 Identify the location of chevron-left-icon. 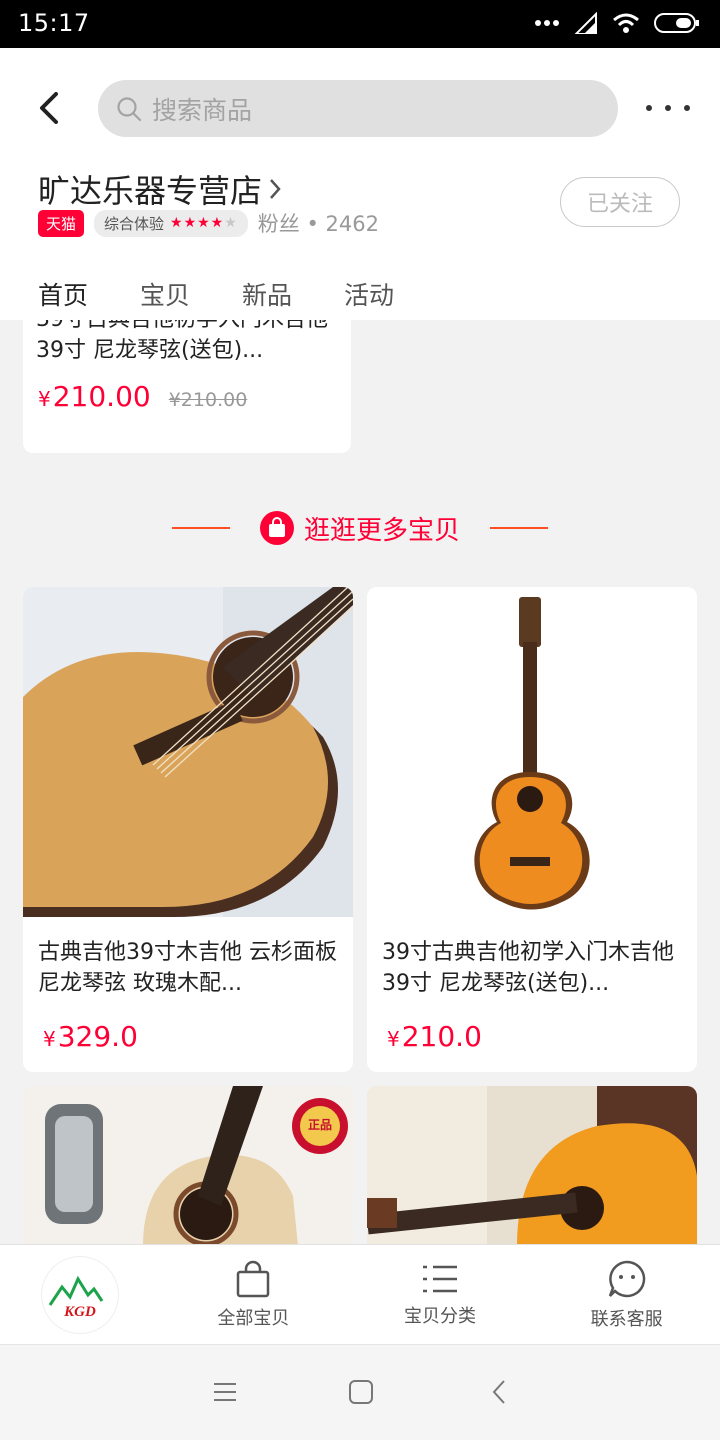
(49, 108).